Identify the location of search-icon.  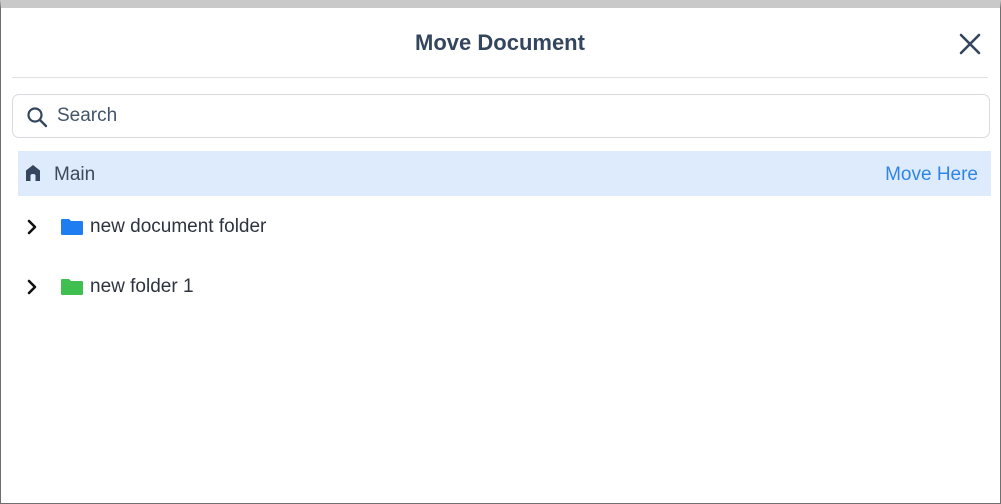
(37, 117).